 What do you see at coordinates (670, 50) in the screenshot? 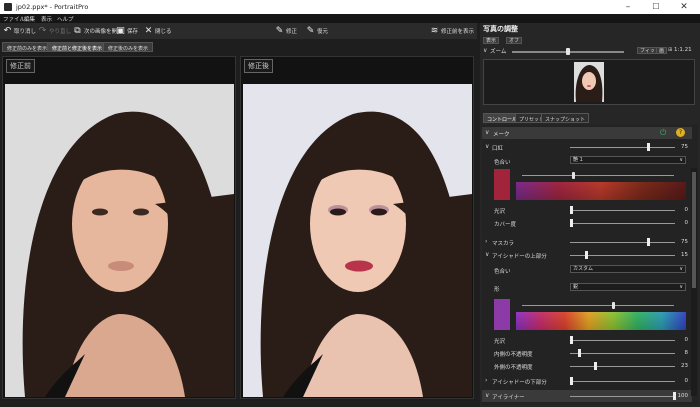
I see `ratio-icon: ⊞` at bounding box center [670, 50].